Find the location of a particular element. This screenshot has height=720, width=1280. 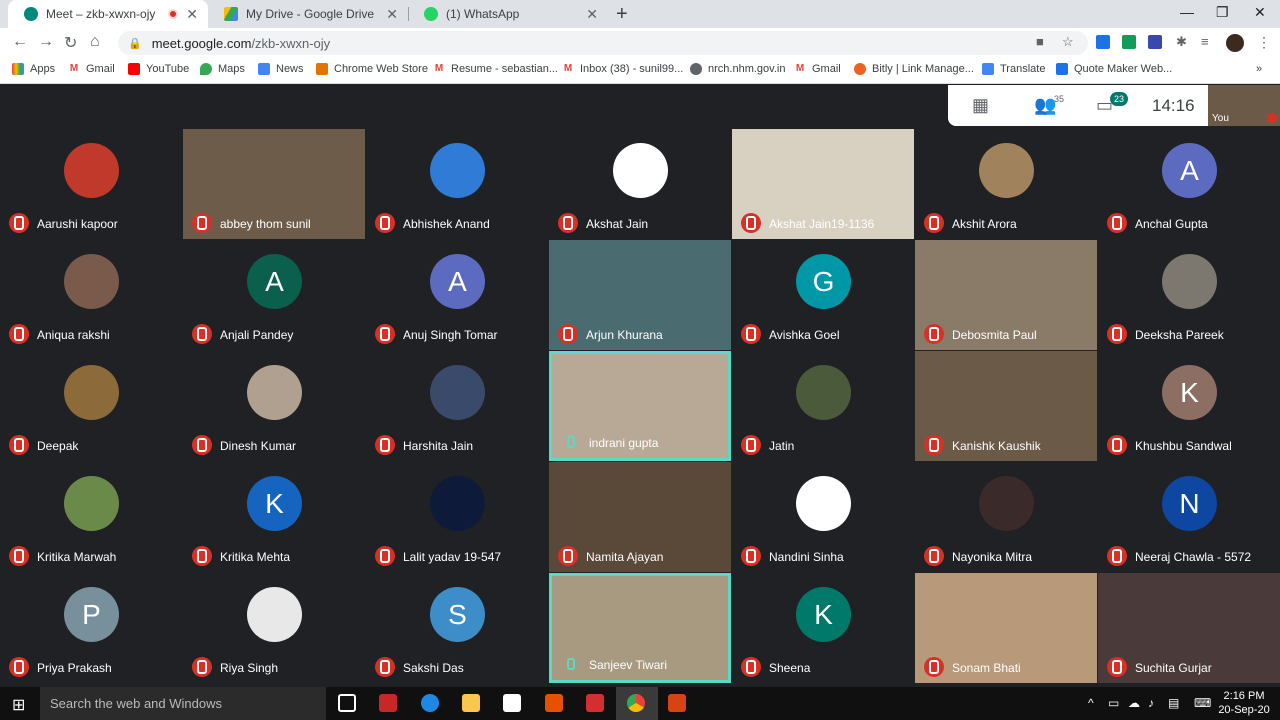

extensions-puzzle-icon: ✱ is located at coordinates (1181, 42).